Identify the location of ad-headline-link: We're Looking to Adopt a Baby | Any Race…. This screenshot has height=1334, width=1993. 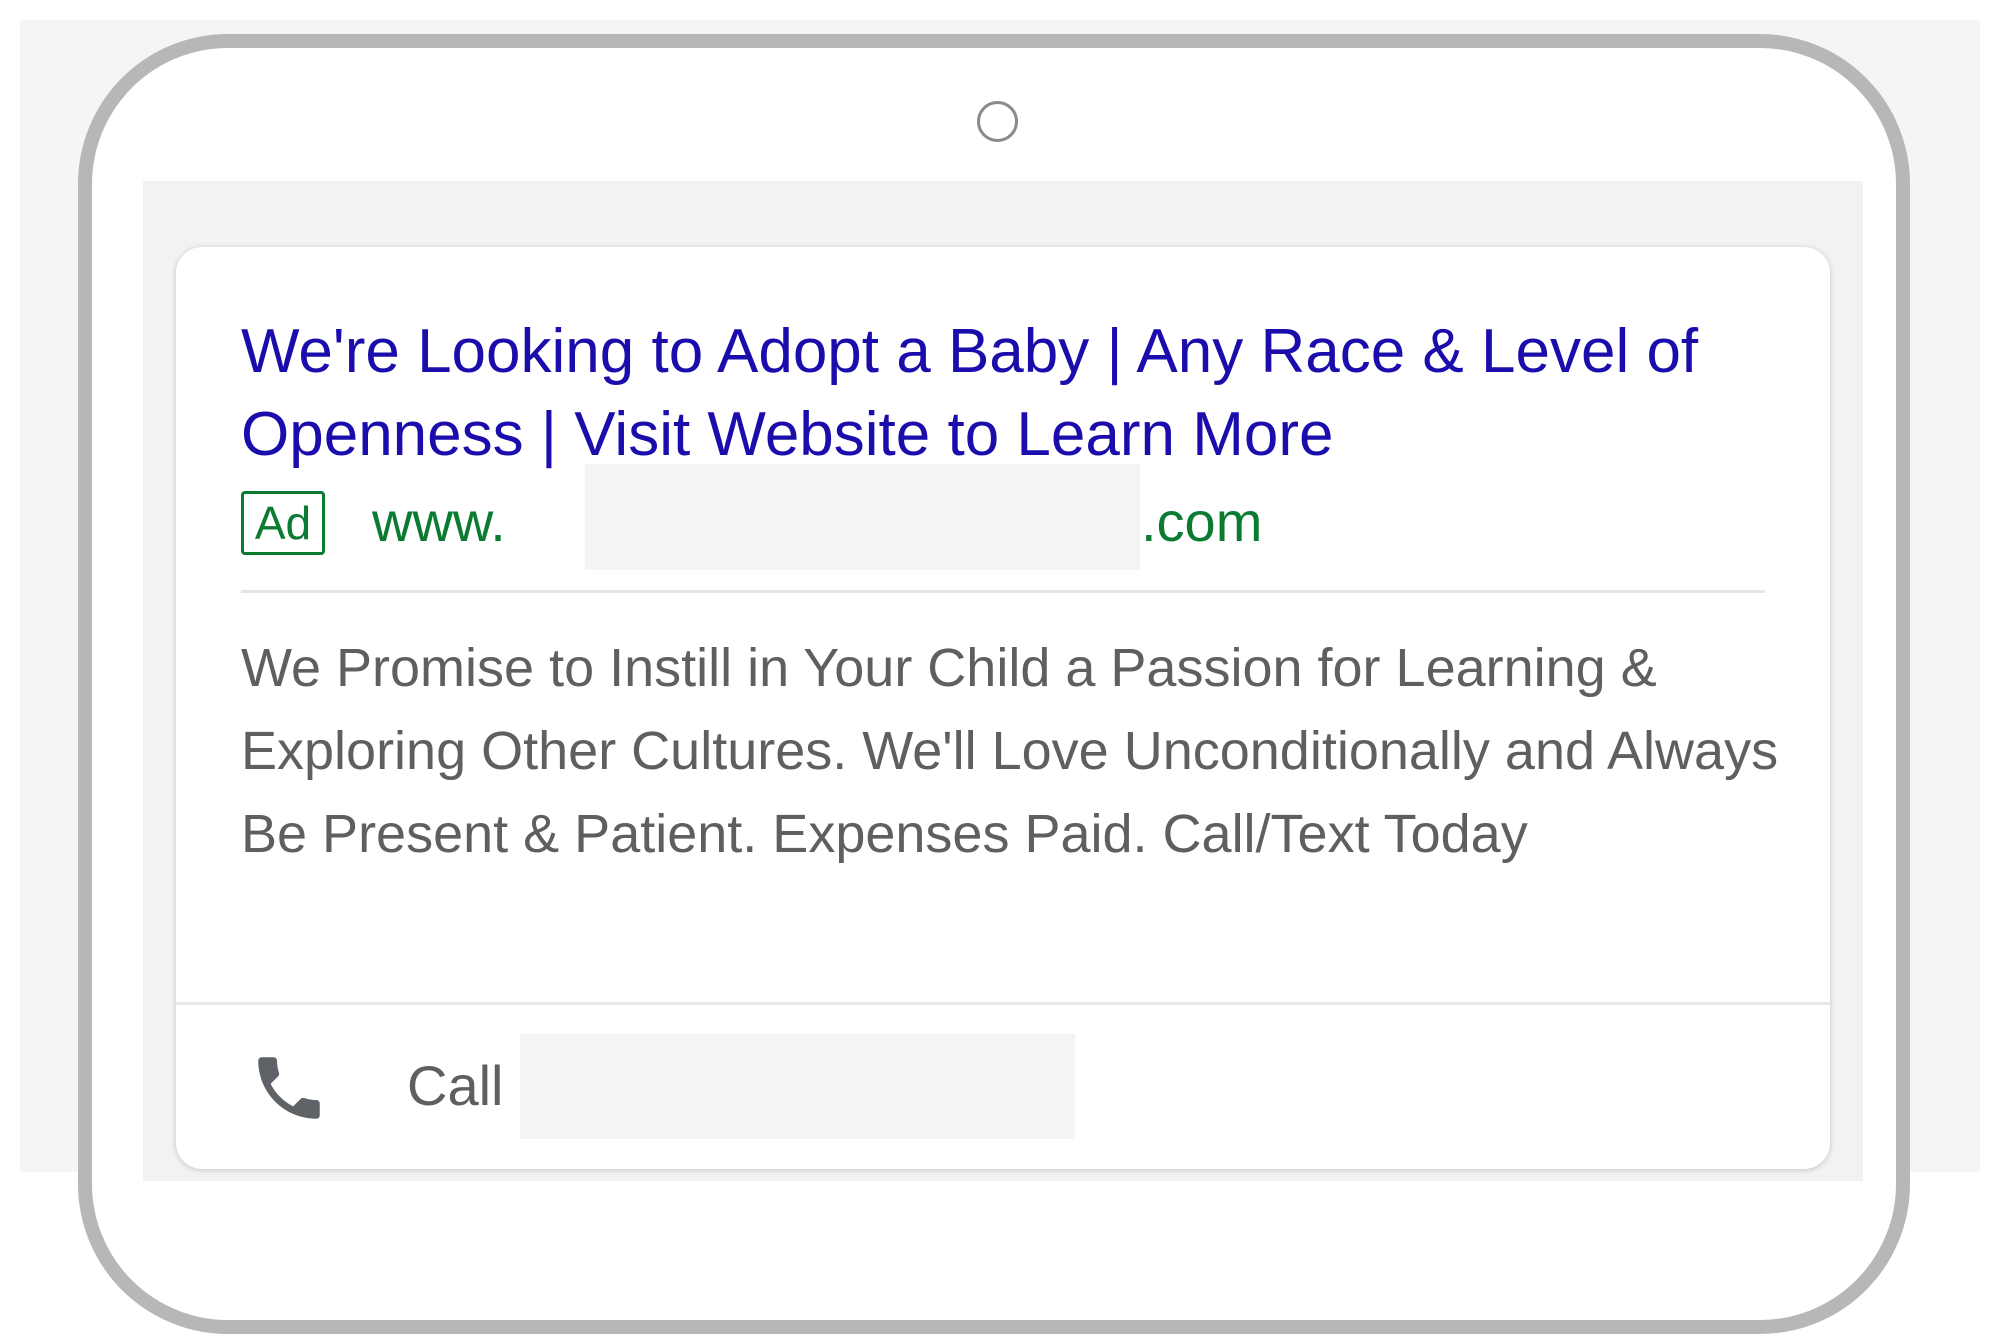
(1011, 393).